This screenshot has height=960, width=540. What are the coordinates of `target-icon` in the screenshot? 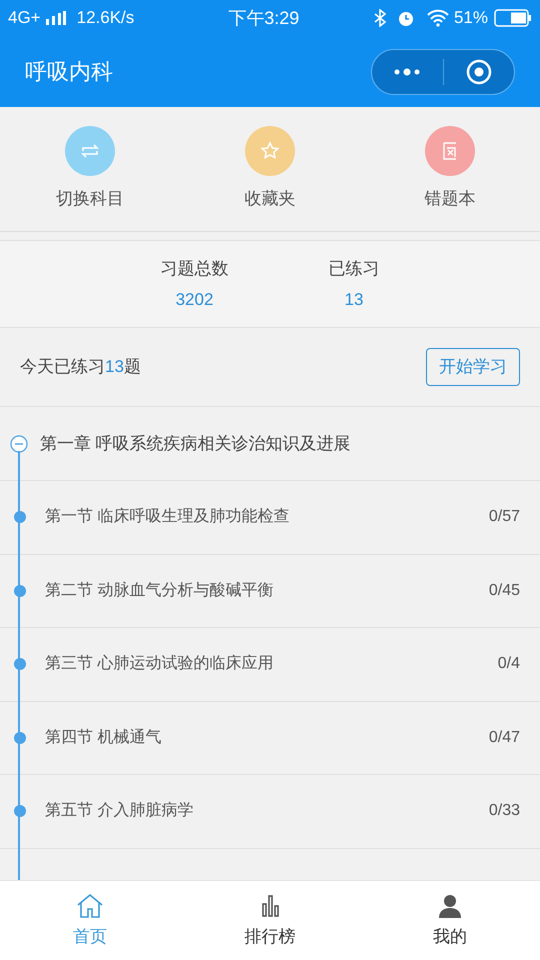 It's located at (479, 71).